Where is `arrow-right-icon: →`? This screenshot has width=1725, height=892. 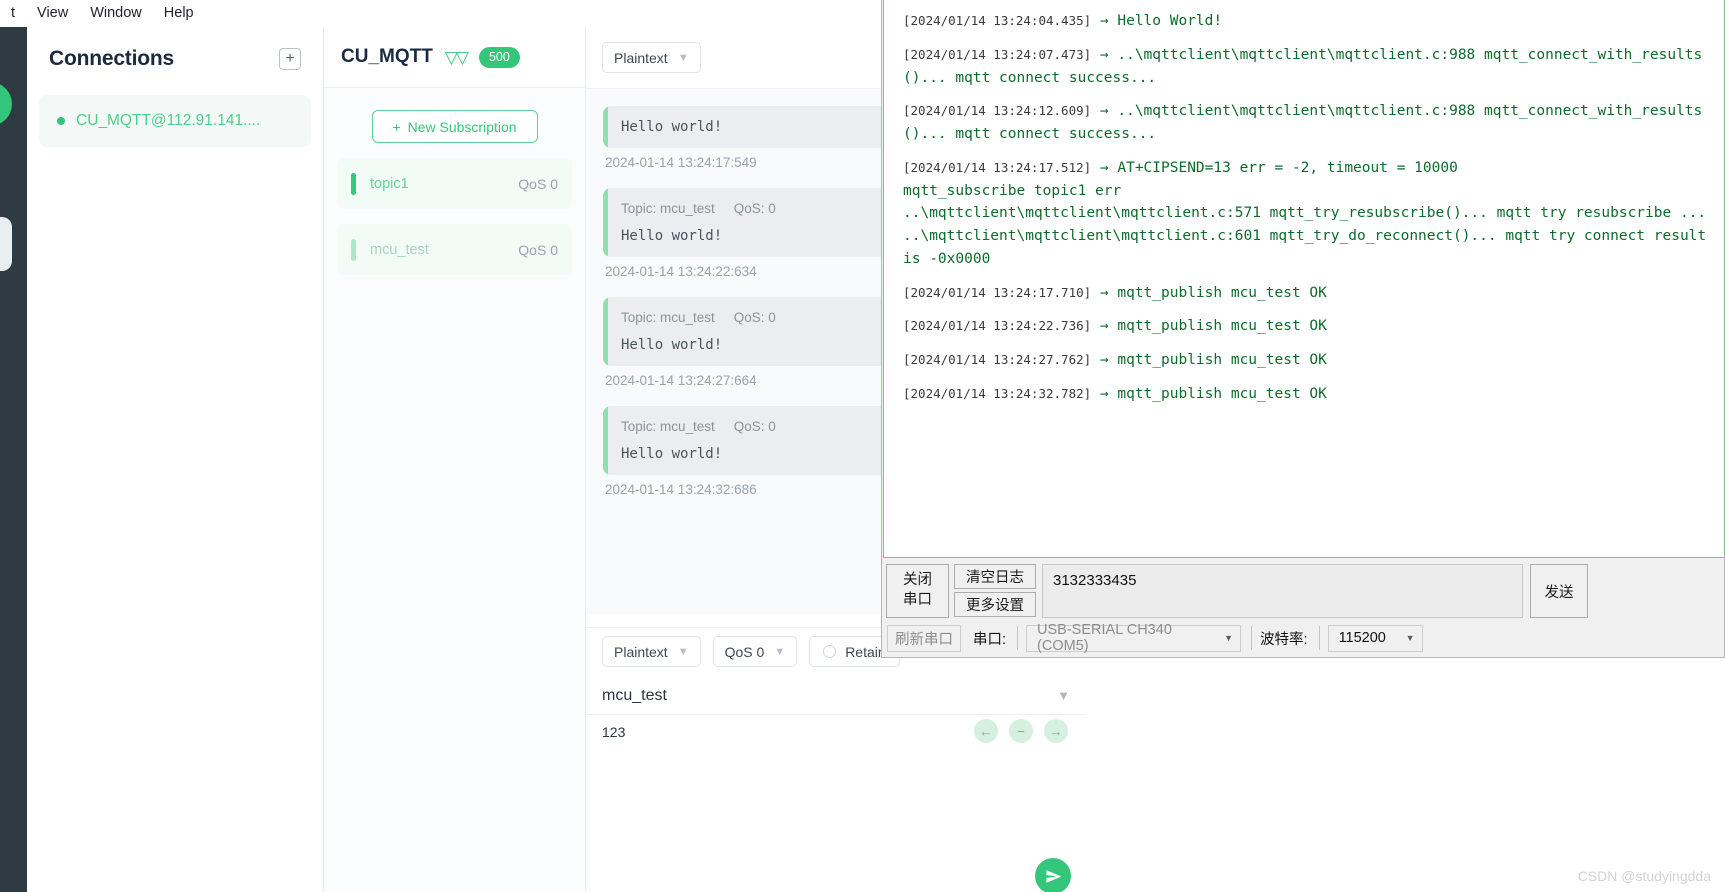
arrow-right-icon: → is located at coordinates (1056, 731).